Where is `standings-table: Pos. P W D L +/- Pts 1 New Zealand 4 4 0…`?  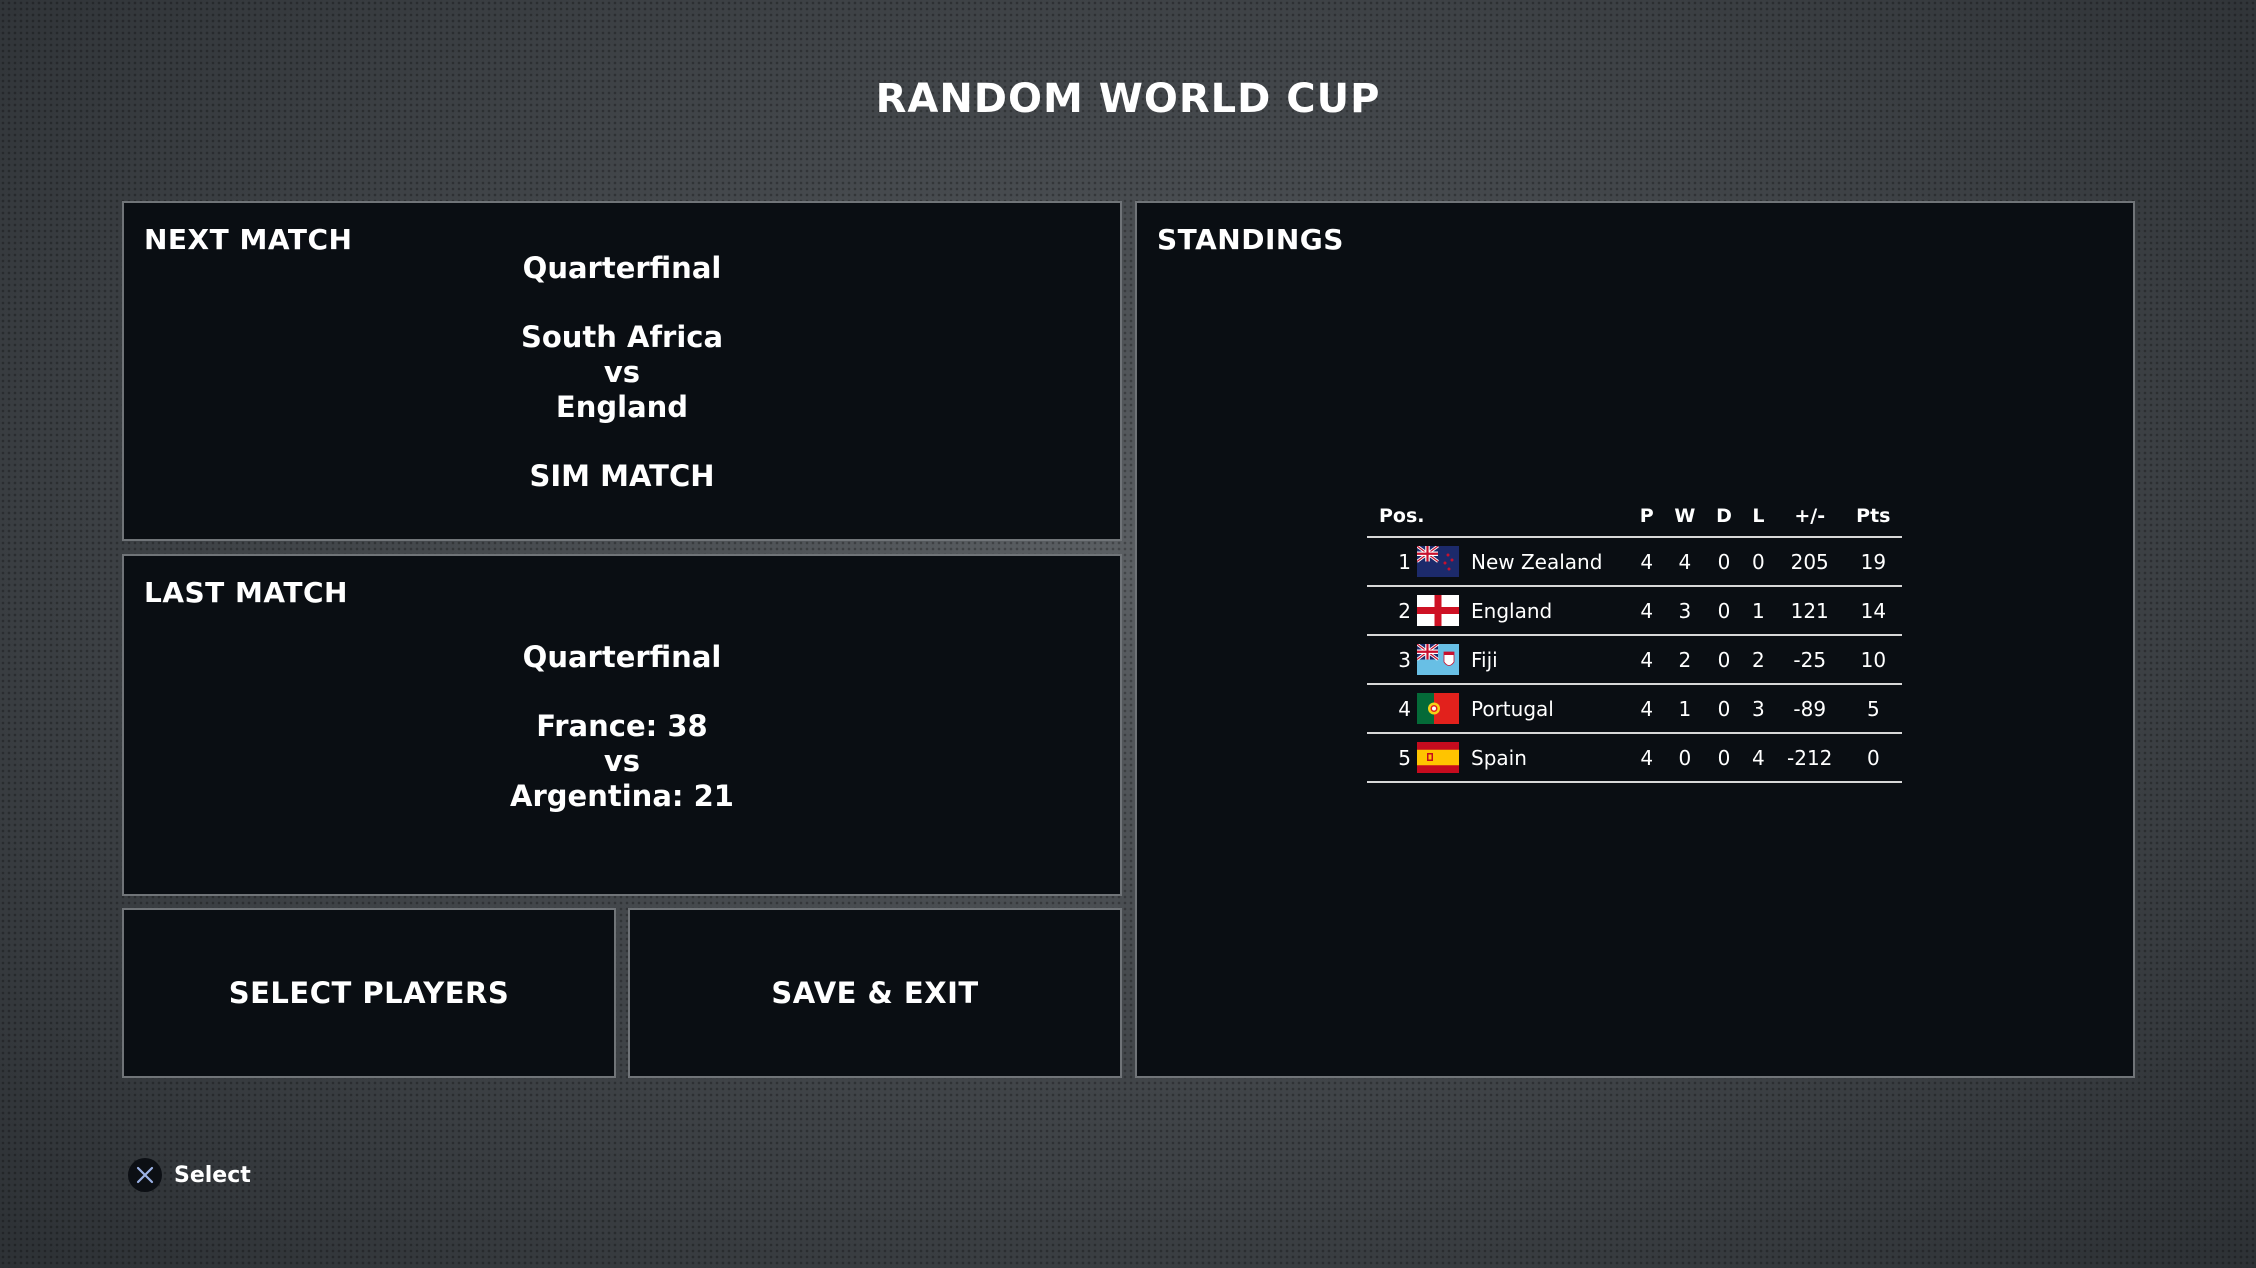
standings-table: Pos. P W D L +/- Pts 1 New Zealand 4 4 0… is located at coordinates (1634, 639).